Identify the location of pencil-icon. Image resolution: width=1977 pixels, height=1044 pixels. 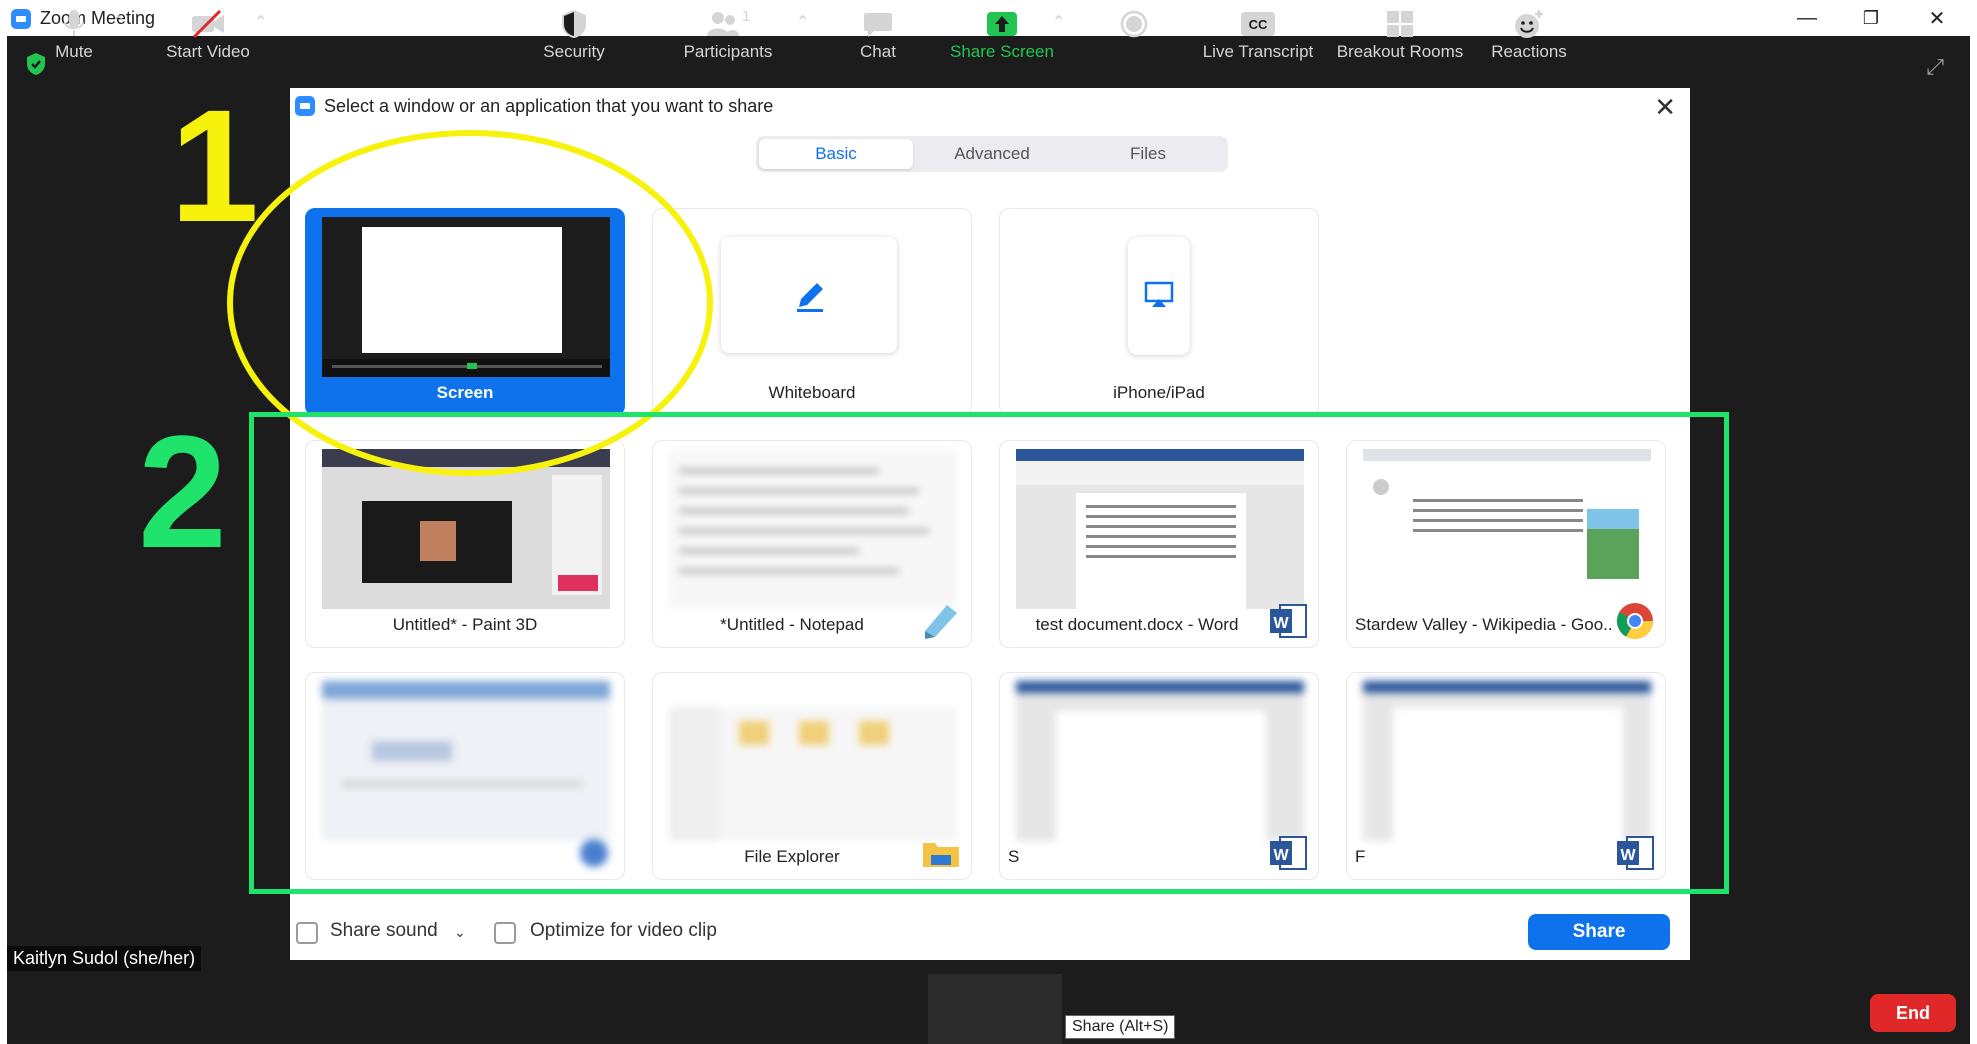
(810, 297).